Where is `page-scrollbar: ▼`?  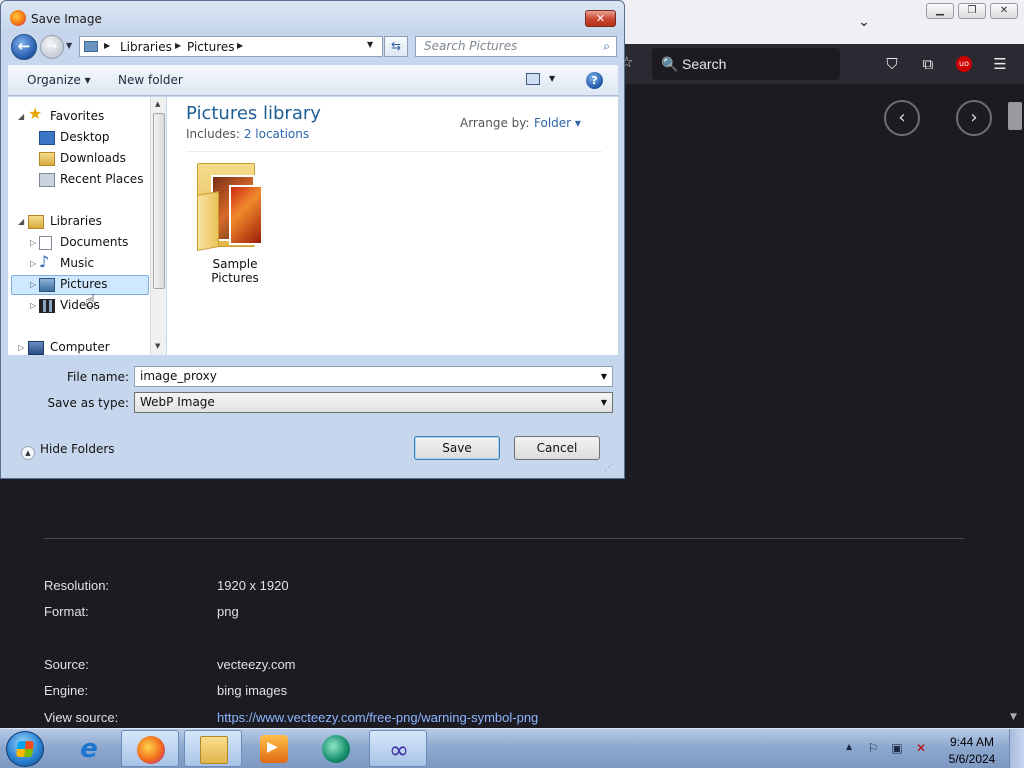 page-scrollbar: ▼ is located at coordinates (1015, 406).